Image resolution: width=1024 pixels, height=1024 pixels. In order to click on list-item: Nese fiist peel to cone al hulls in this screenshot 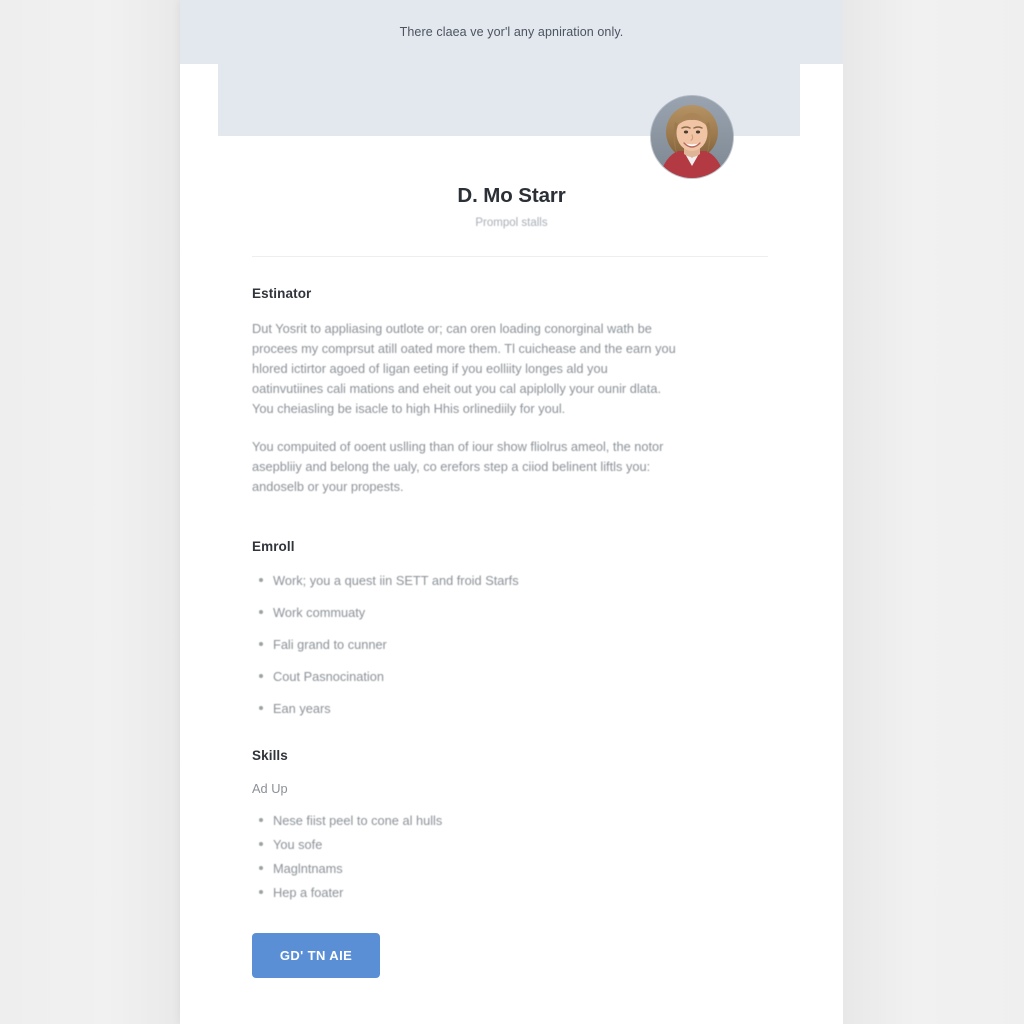, I will do `click(502, 820)`.